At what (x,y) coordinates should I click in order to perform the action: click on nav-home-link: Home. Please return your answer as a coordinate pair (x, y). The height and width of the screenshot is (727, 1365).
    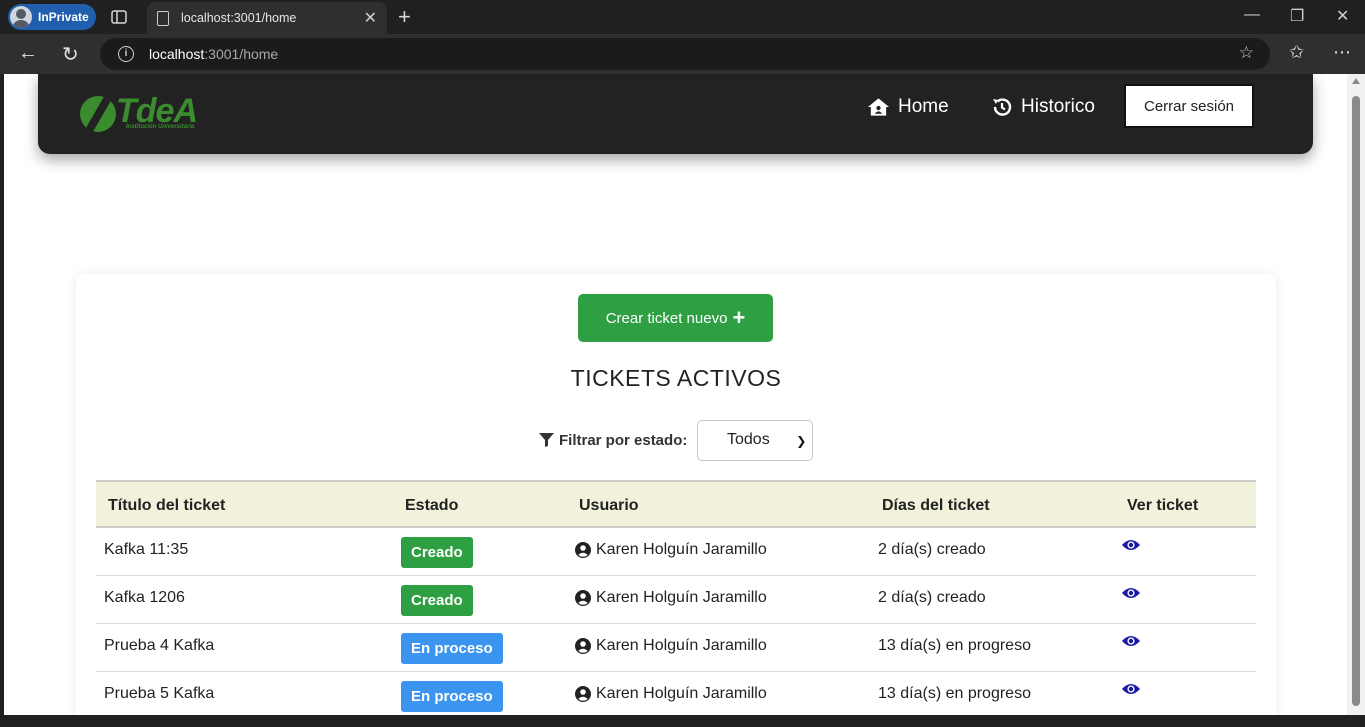
    Looking at the image, I should click on (908, 107).